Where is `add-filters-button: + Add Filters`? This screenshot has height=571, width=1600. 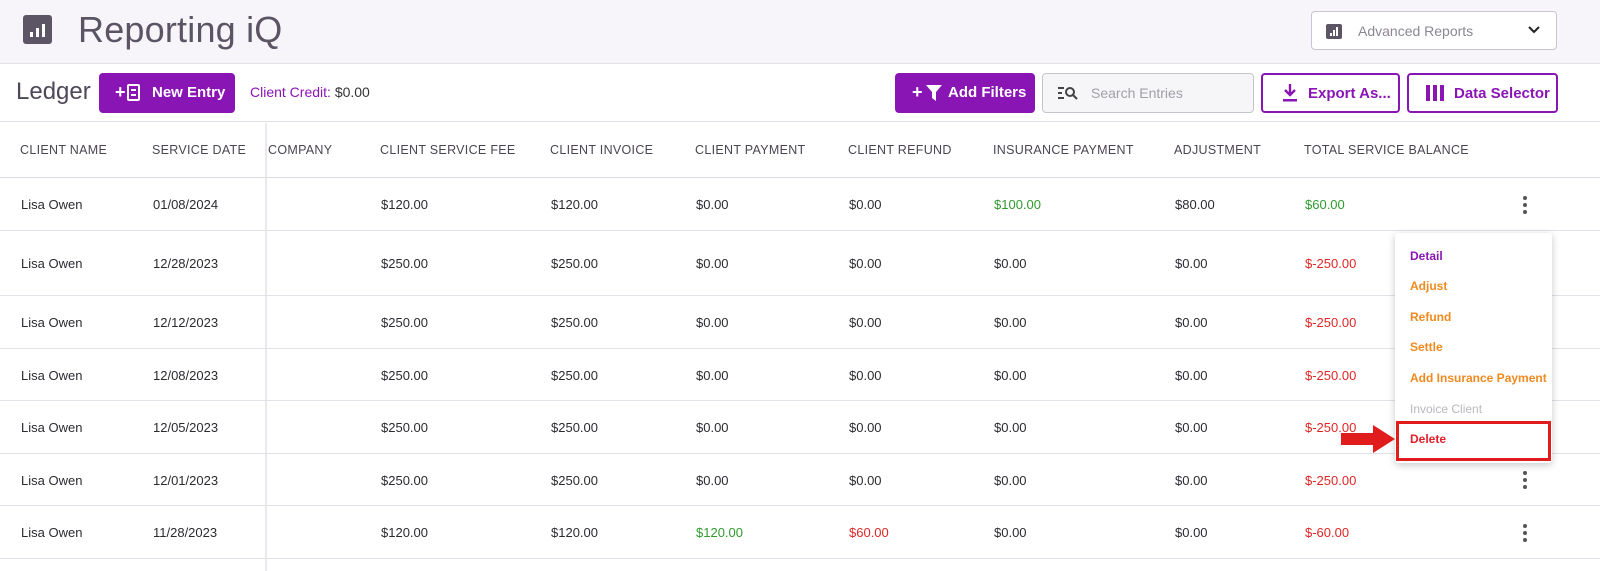 add-filters-button: + Add Filters is located at coordinates (965, 93).